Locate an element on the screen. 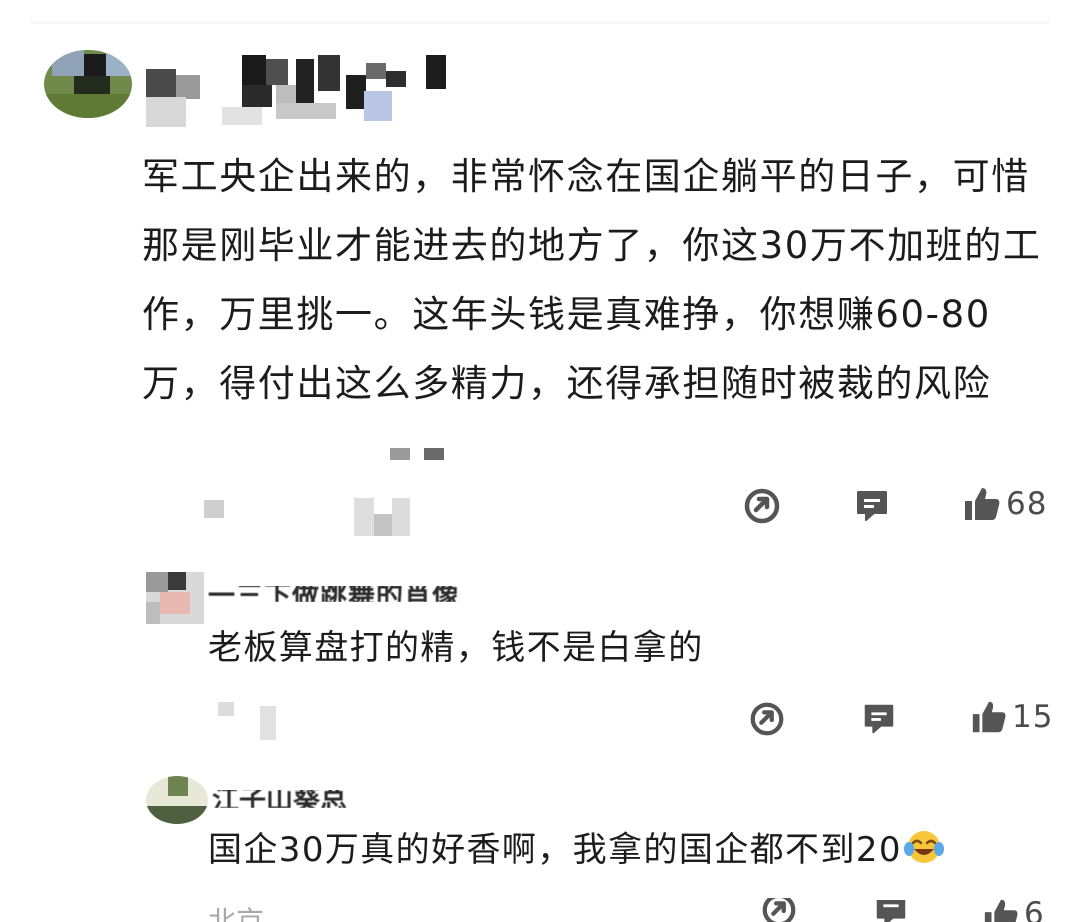 Image resolution: width=1080 pixels, height=922 pixels. author-name-redacted is located at coordinates (301, 91).